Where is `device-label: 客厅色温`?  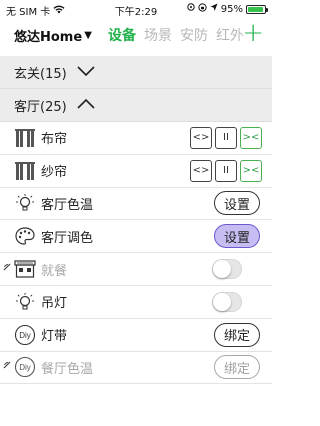 device-label: 客厅色温 is located at coordinates (67, 205).